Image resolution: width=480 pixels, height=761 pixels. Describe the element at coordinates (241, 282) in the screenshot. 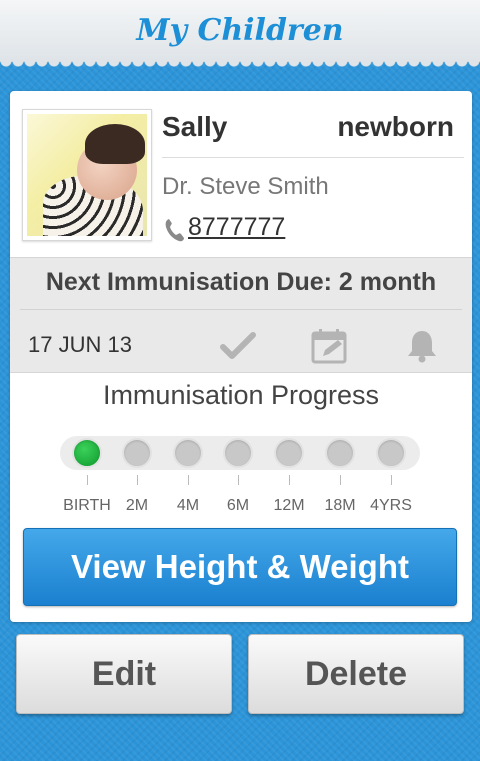

I see `next-immunisation-label: Next Immunisation Due: 2 month` at that location.